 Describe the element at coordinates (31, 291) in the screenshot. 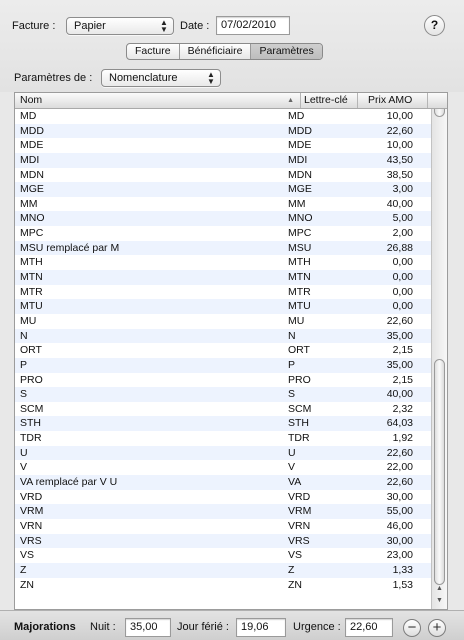

I see `cell-nom: MTR` at that location.